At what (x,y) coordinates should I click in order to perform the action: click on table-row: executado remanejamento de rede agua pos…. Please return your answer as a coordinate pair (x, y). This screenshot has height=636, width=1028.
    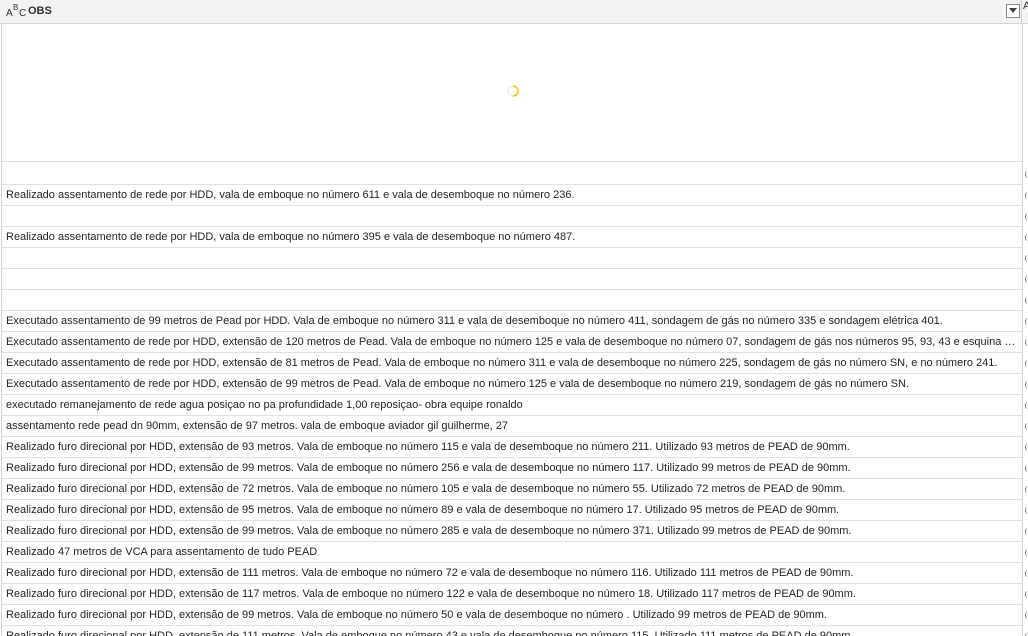
    Looking at the image, I should click on (512, 405).